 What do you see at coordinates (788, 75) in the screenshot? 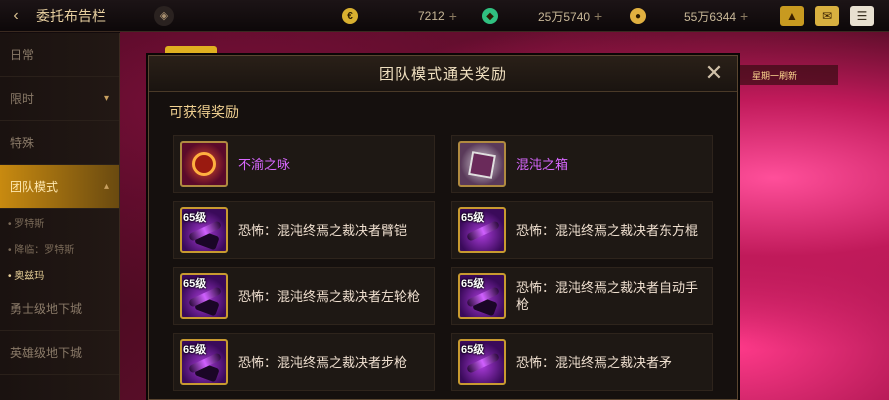
I see `refresh-banner: 星期一刷新` at bounding box center [788, 75].